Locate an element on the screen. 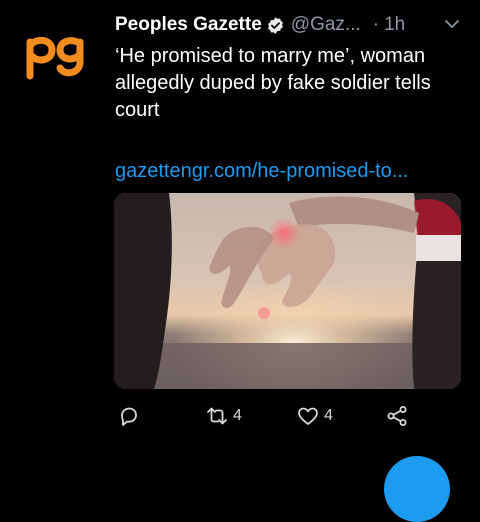  tweet-time: 1h is located at coordinates (394, 25).